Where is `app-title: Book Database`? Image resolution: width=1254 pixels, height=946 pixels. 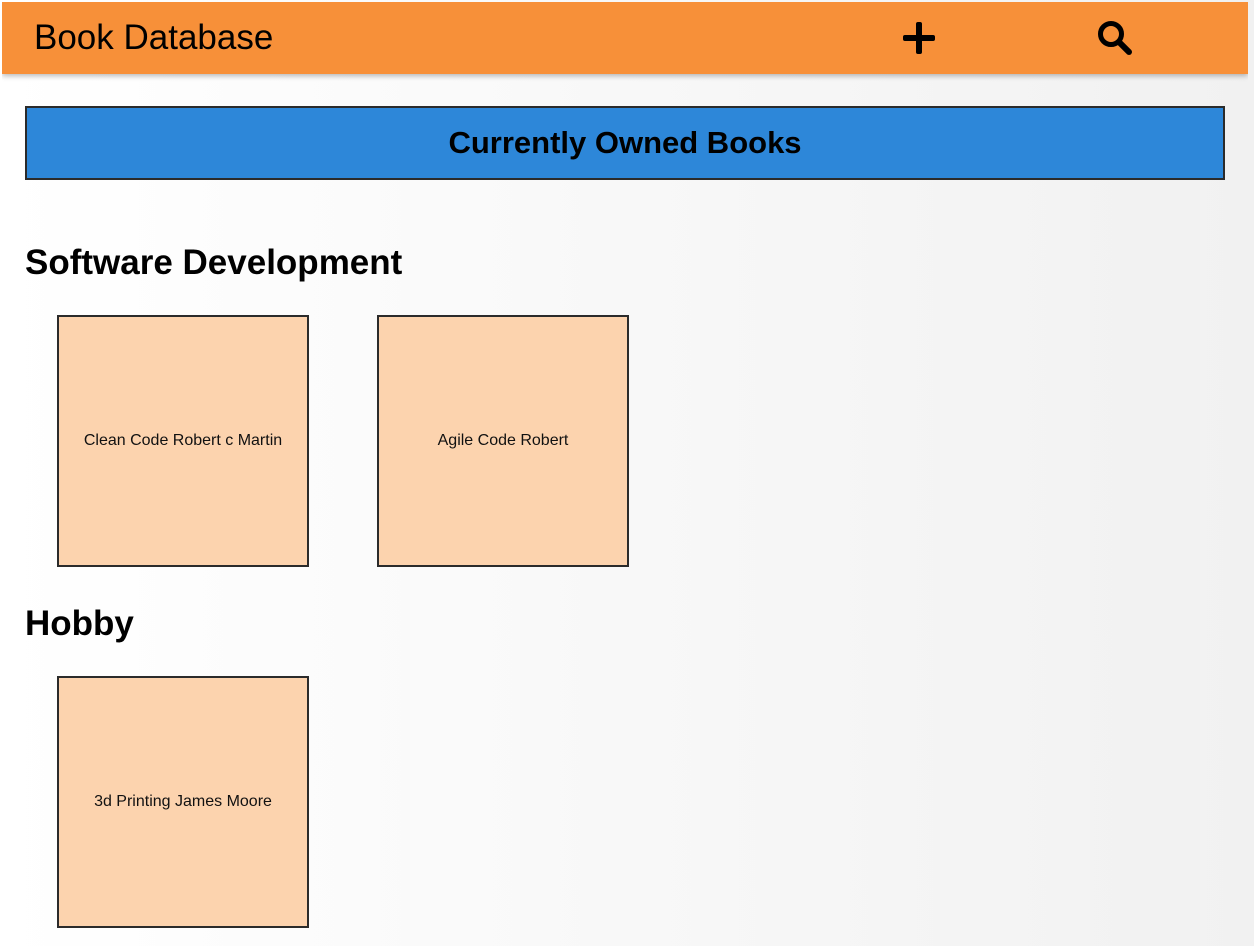
app-title: Book Database is located at coordinates (154, 37).